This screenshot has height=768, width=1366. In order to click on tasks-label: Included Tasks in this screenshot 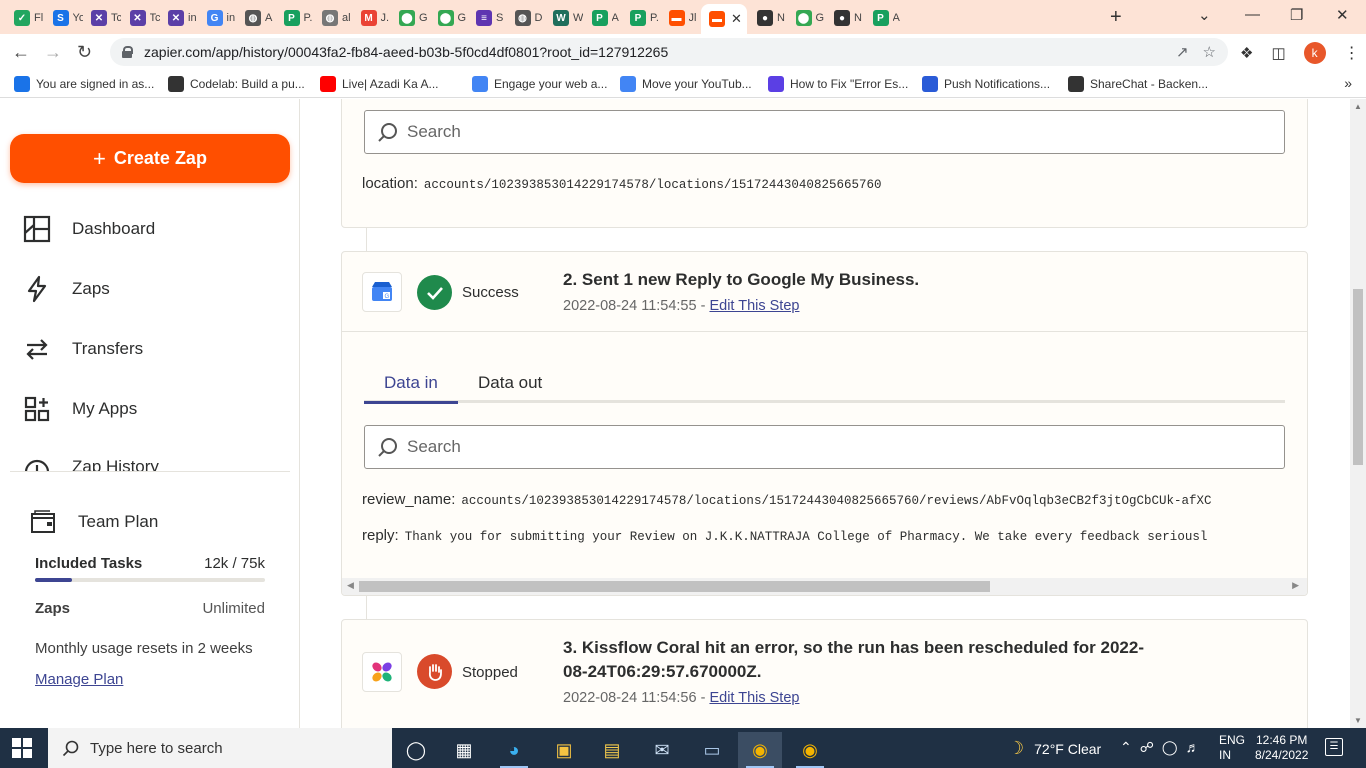, I will do `click(89, 563)`.